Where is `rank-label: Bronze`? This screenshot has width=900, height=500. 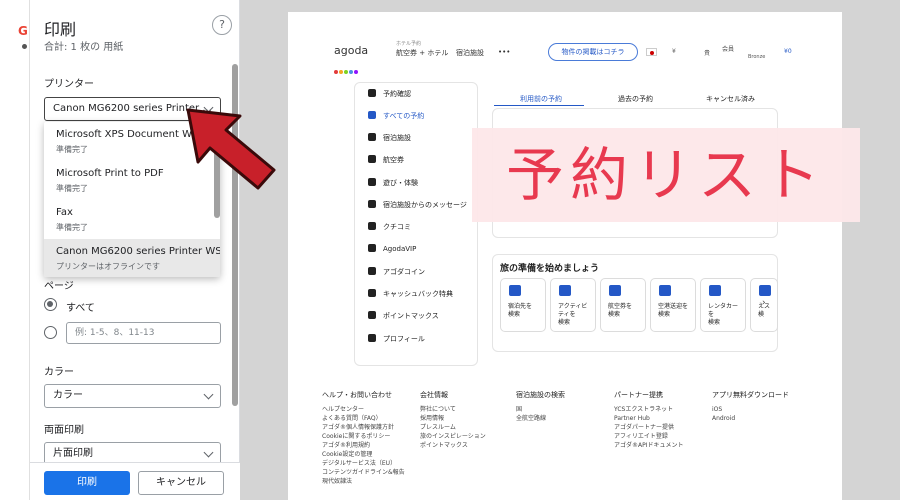 rank-label: Bronze is located at coordinates (757, 57).